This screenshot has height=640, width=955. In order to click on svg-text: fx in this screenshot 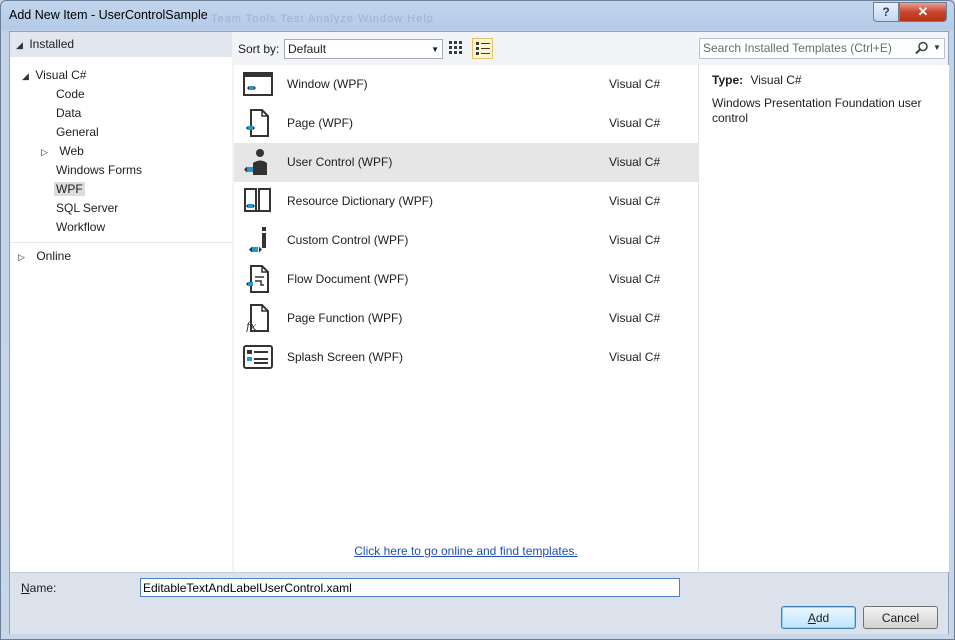, I will do `click(251, 326)`.